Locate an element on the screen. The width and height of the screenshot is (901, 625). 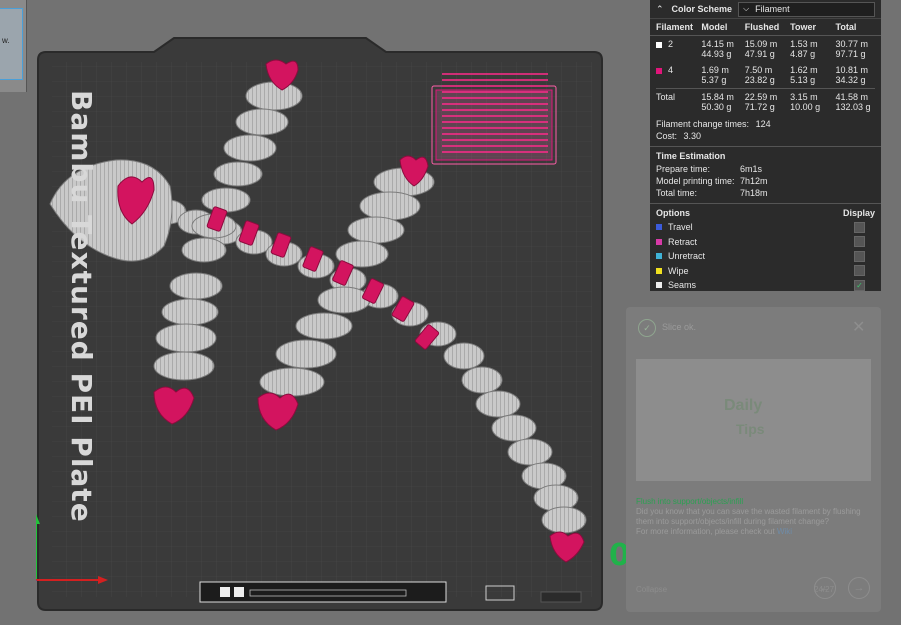
cell: 97.71 g is located at coordinates (850, 54).